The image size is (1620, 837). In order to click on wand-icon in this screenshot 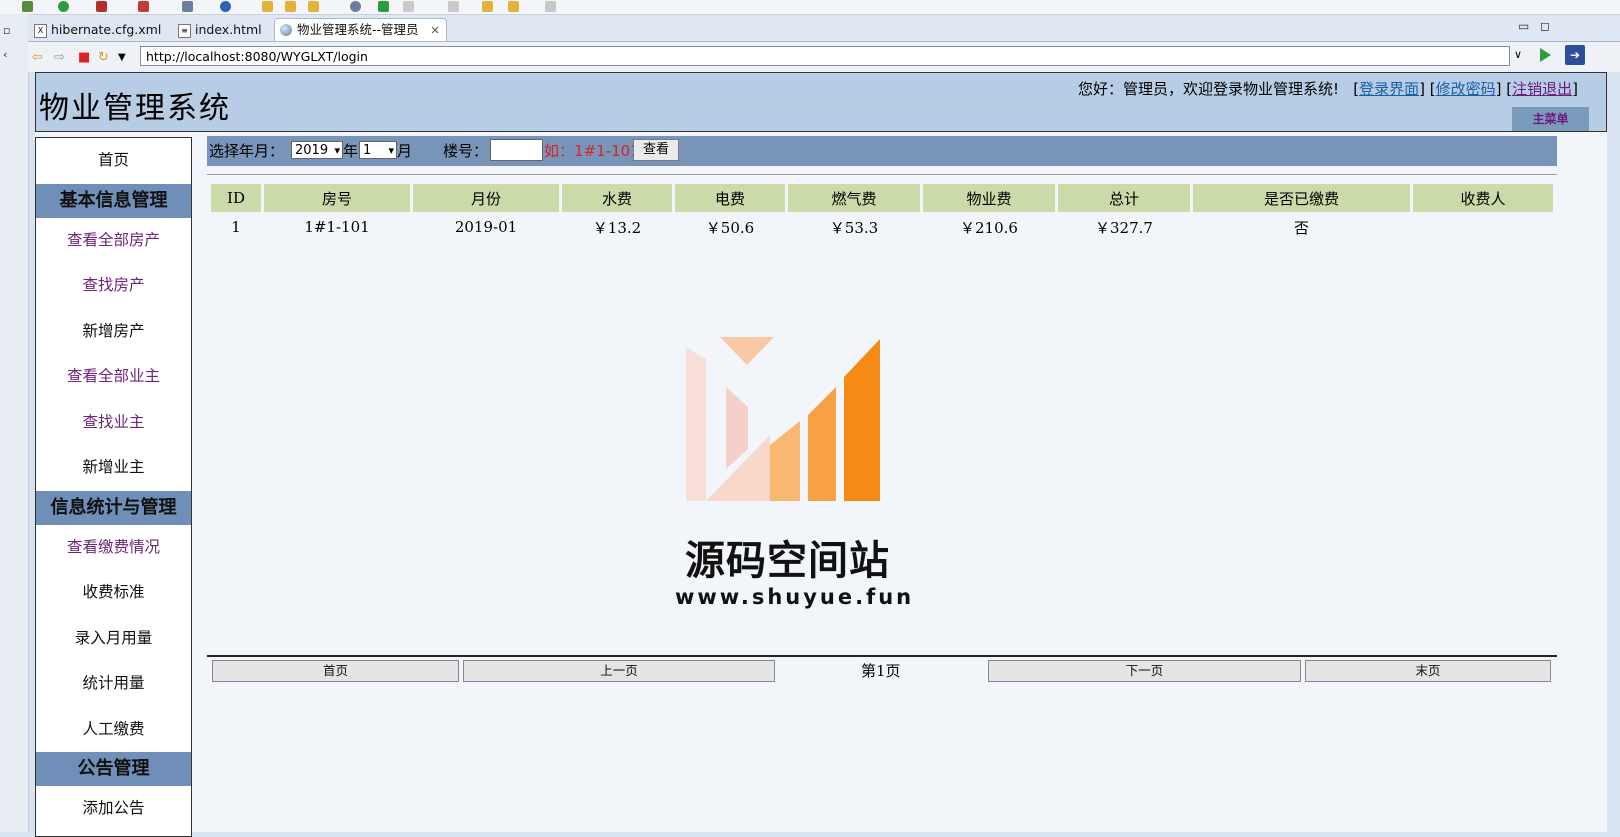, I will do `click(313, 6)`.